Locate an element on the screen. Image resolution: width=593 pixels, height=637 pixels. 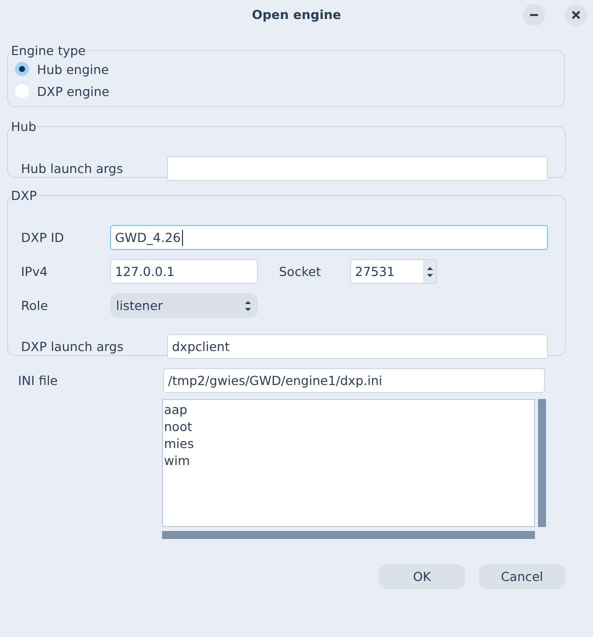
field-label: DXP ID is located at coordinates (43, 237).